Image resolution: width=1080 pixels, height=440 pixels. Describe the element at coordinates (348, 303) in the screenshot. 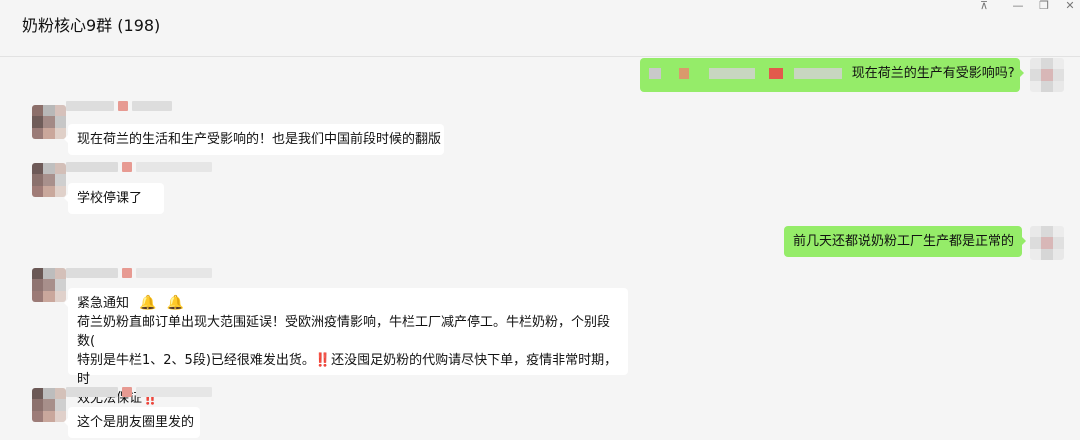

I see `message-line: 紧急通知 🔔 🔔` at that location.